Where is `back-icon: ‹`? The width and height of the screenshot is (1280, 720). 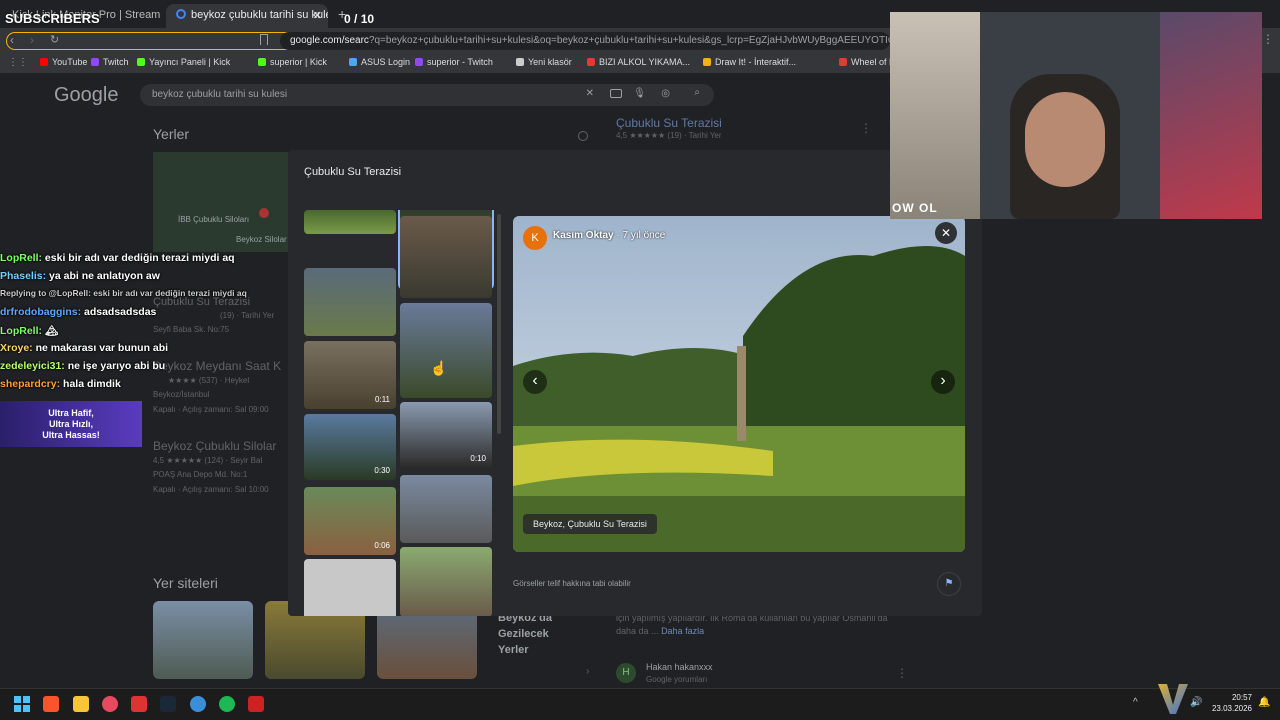
back-icon: ‹ is located at coordinates (12, 40).